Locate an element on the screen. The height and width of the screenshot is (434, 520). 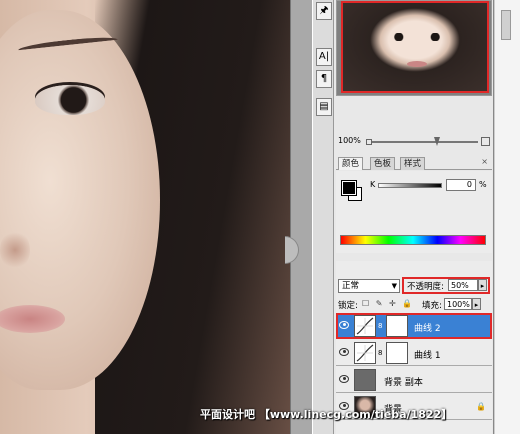
navigator-proxy-view is located at coordinates (415, 47).